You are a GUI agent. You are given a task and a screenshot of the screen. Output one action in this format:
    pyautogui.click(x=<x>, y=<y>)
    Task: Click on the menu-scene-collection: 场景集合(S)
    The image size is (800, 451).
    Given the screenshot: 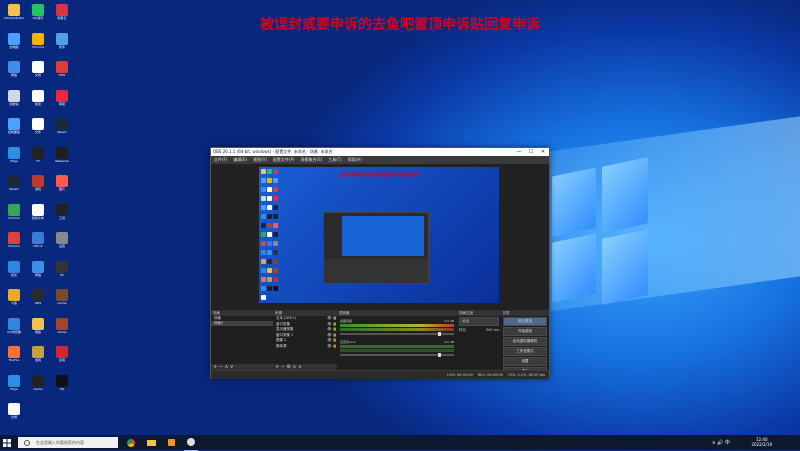 What is the action you would take?
    pyautogui.click(x=311, y=160)
    